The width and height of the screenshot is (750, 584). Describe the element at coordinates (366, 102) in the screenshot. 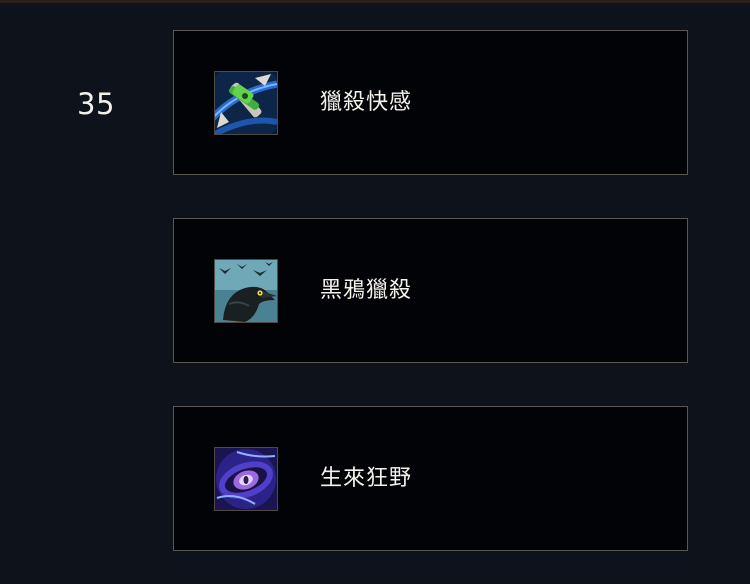

I see `rune-name: 獵殺快感` at that location.